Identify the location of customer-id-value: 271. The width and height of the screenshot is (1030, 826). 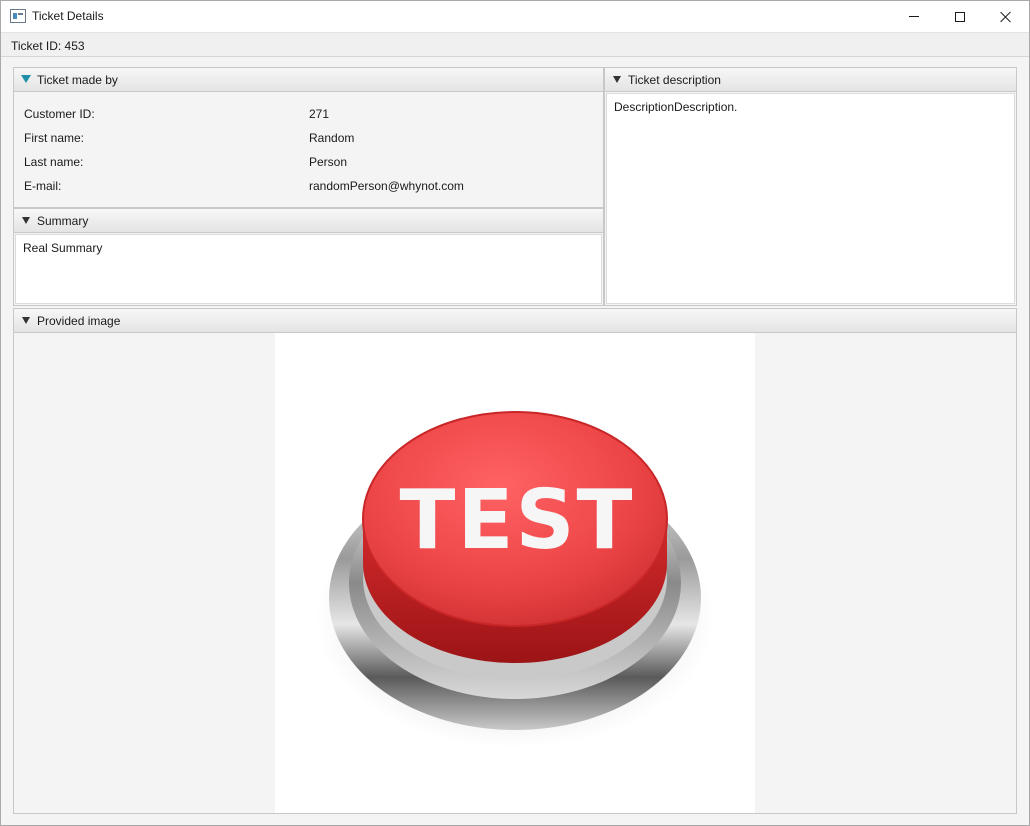
(319, 114).